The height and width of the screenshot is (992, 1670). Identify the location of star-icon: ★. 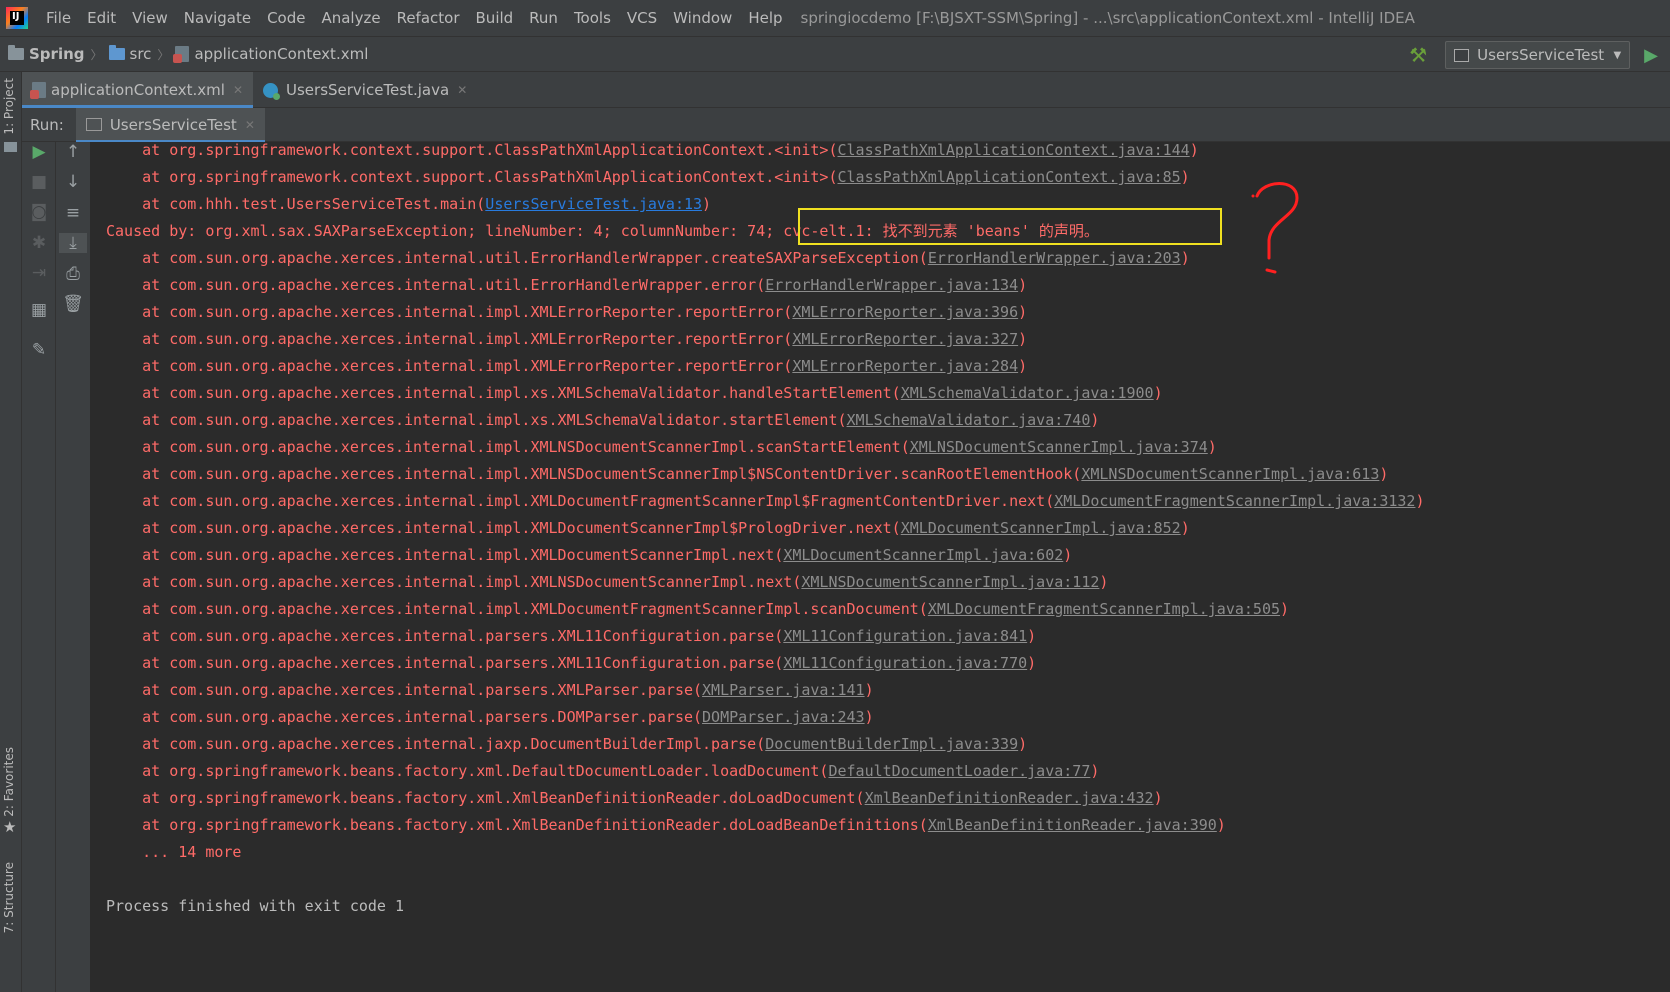
(9, 827).